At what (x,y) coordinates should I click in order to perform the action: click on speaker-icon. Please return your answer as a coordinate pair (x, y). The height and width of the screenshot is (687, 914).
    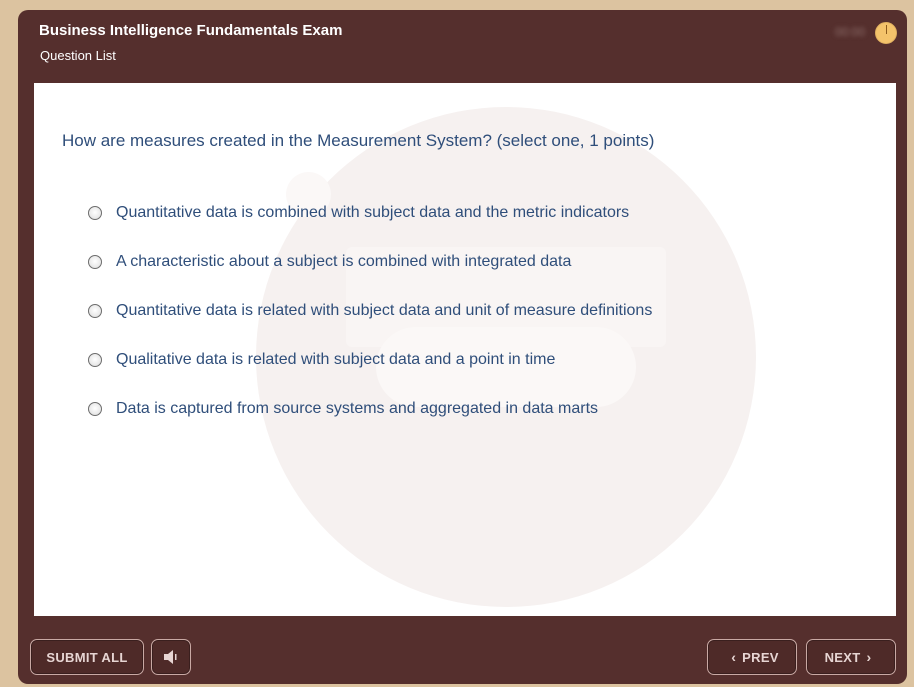
    Looking at the image, I should click on (171, 657).